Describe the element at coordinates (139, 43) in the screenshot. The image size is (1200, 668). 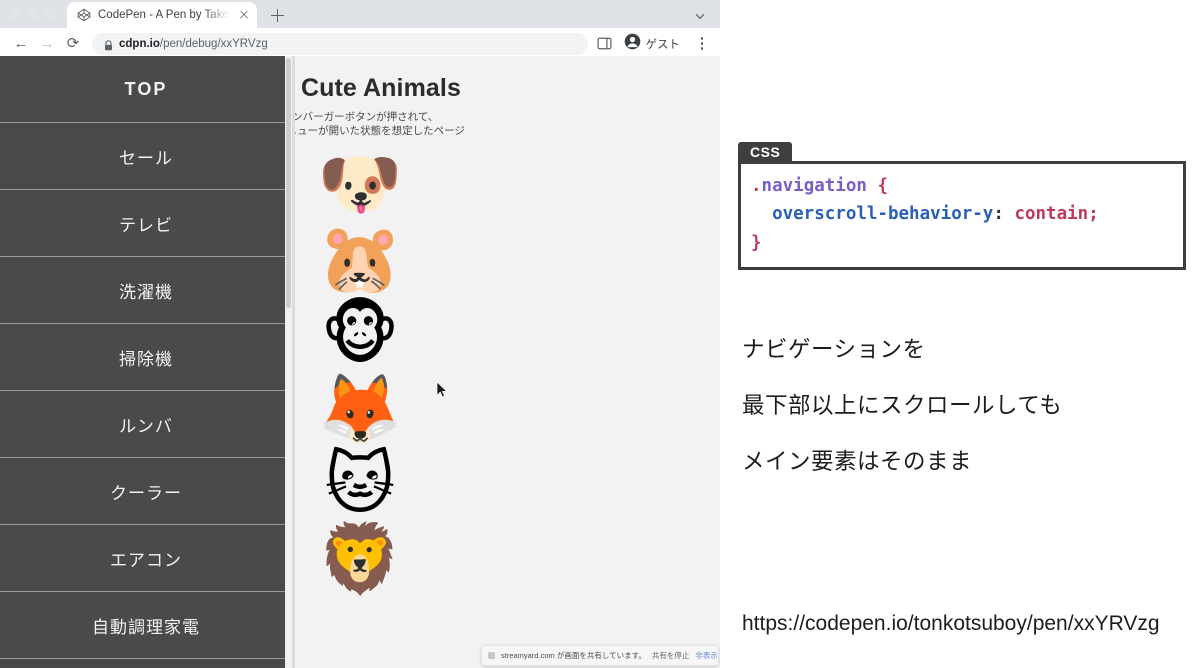
I see `url-domain: cdpn.io` at that location.